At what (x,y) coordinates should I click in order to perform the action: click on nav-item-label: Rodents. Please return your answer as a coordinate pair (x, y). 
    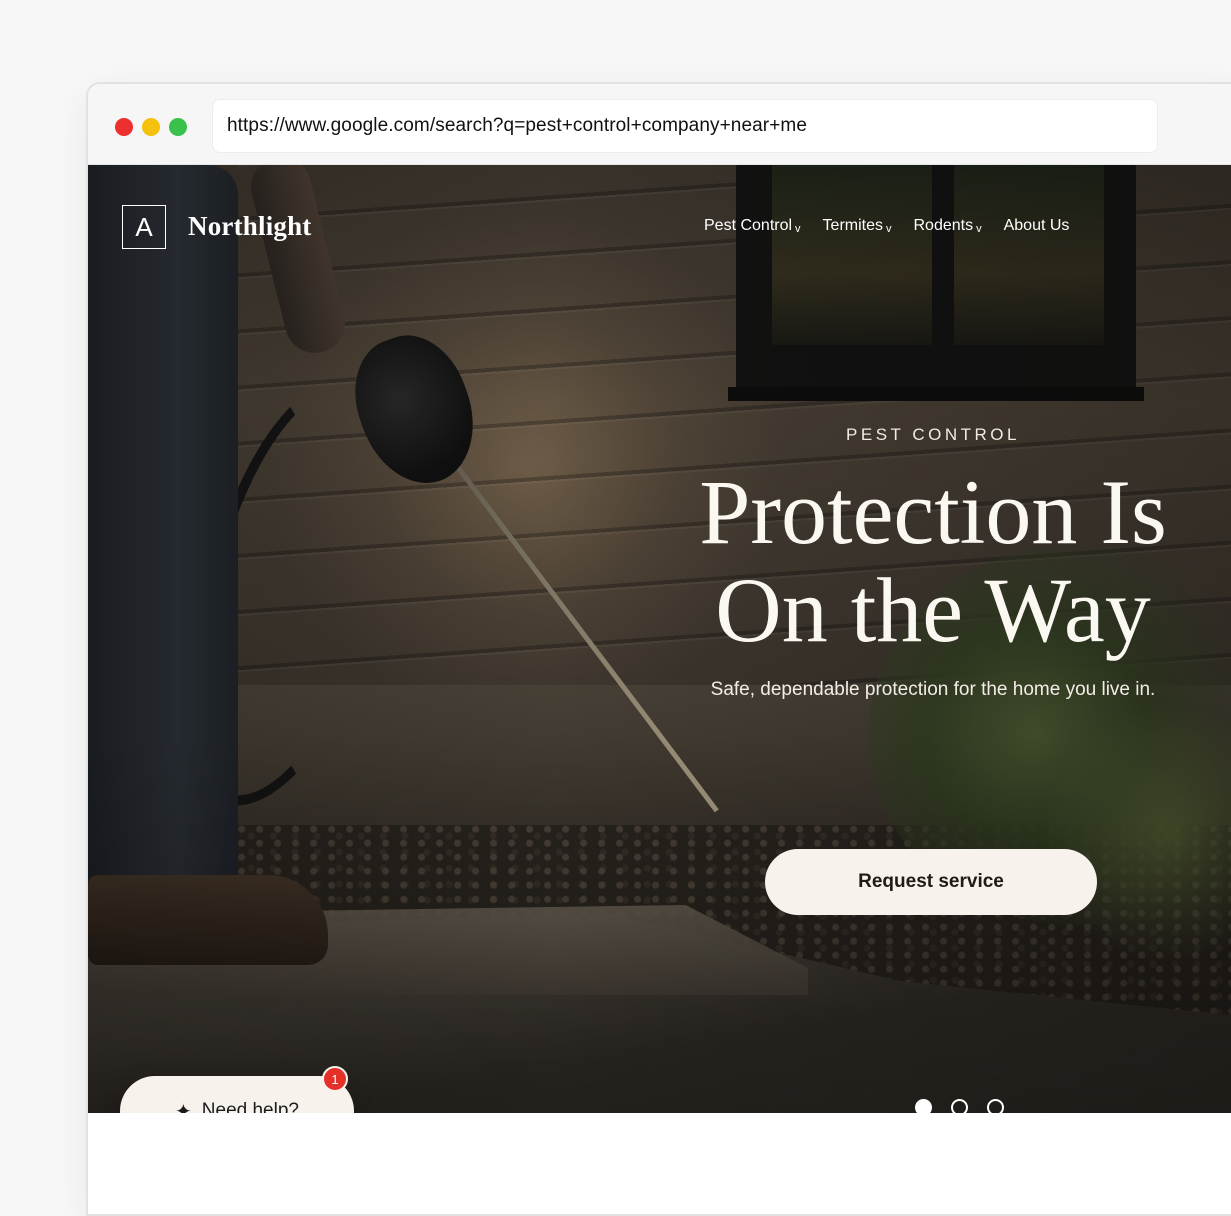
    Looking at the image, I should click on (943, 225).